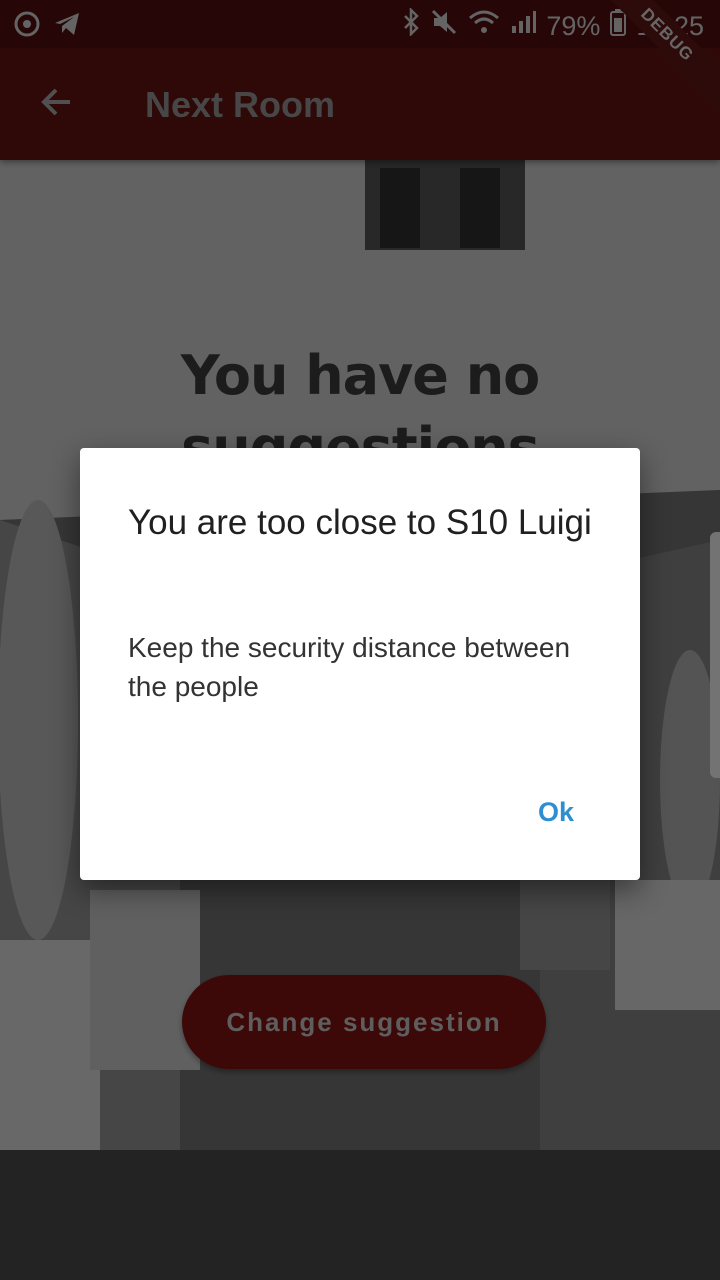 This screenshot has height=1280, width=720. What do you see at coordinates (556, 812) in the screenshot?
I see `ok-button: Ok` at bounding box center [556, 812].